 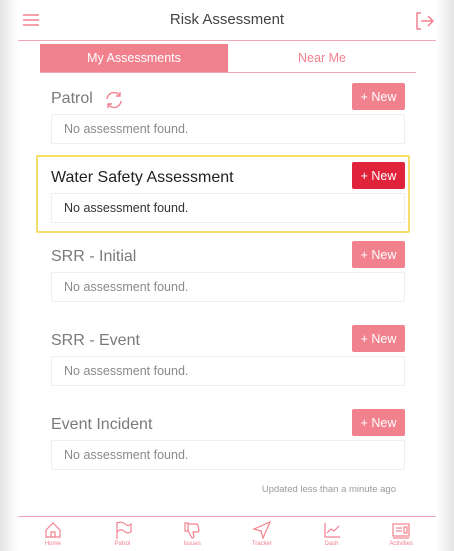 What do you see at coordinates (261, 544) in the screenshot?
I see `nav-label: Tracker` at bounding box center [261, 544].